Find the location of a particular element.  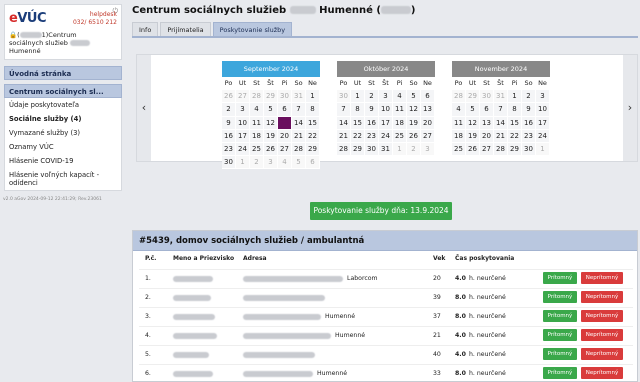

tab-2: Poskytovanie služby is located at coordinates (252, 29).